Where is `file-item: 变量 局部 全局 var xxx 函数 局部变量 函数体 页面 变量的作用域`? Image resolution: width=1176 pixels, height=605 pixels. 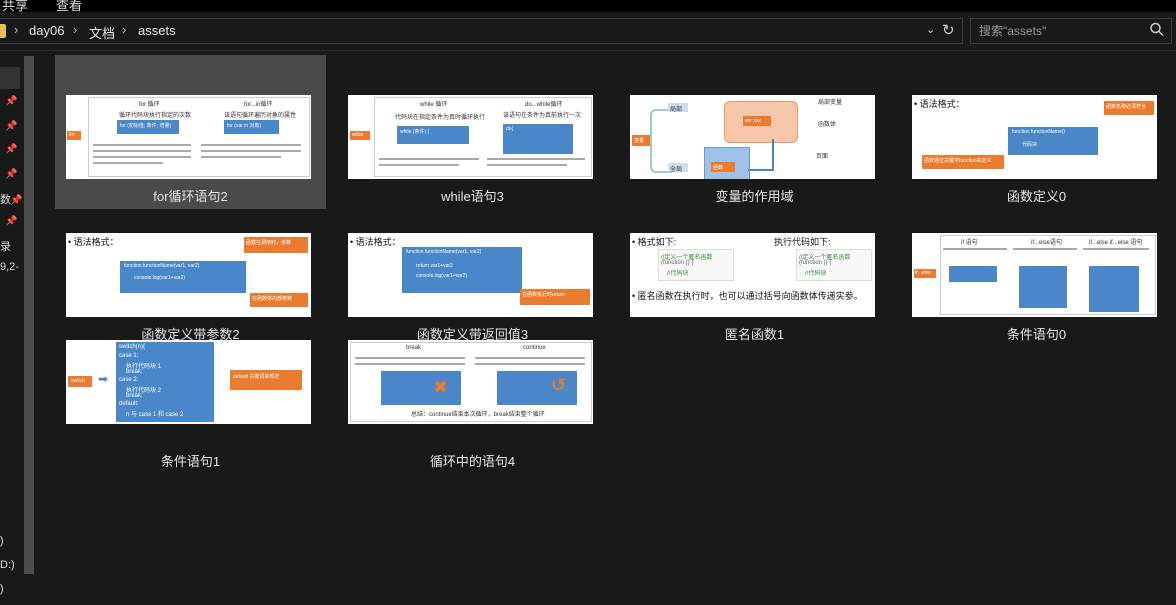 file-item: 变量 局部 全局 var xxx 函数 局部变量 函数体 页面 变量的作用域 is located at coordinates (754, 132).